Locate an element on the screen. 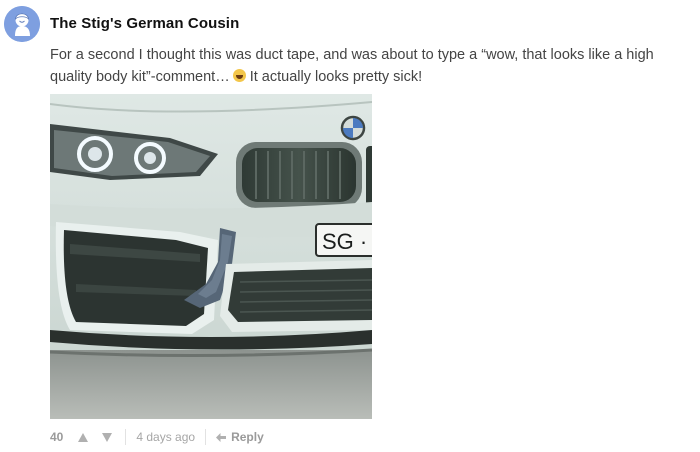  reply-arrow-icon is located at coordinates (221, 437).